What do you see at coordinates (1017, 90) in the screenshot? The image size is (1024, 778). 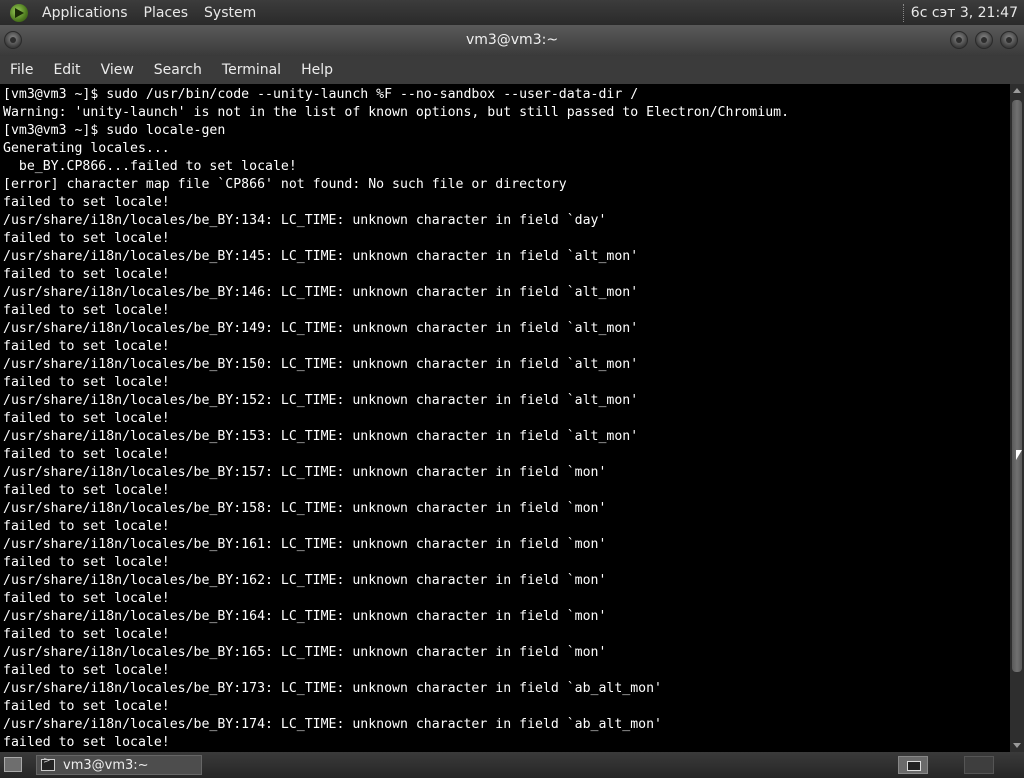 I see `scroll-up-icon` at bounding box center [1017, 90].